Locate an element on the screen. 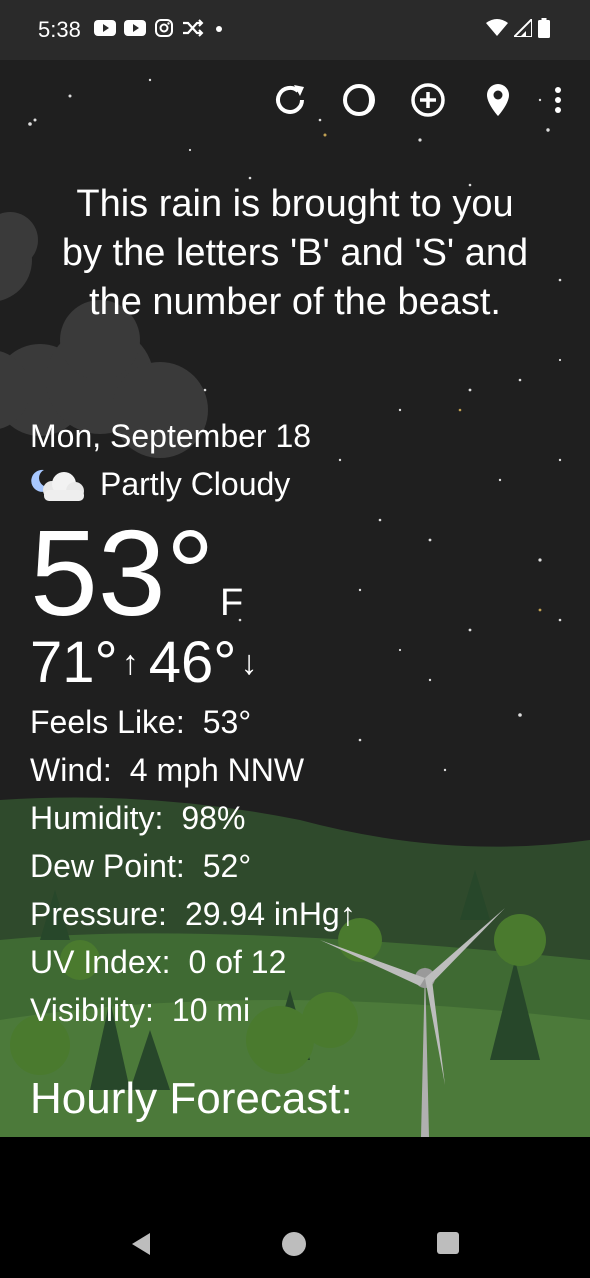 The height and width of the screenshot is (1278, 590). add-location-icon is located at coordinates (428, 100).